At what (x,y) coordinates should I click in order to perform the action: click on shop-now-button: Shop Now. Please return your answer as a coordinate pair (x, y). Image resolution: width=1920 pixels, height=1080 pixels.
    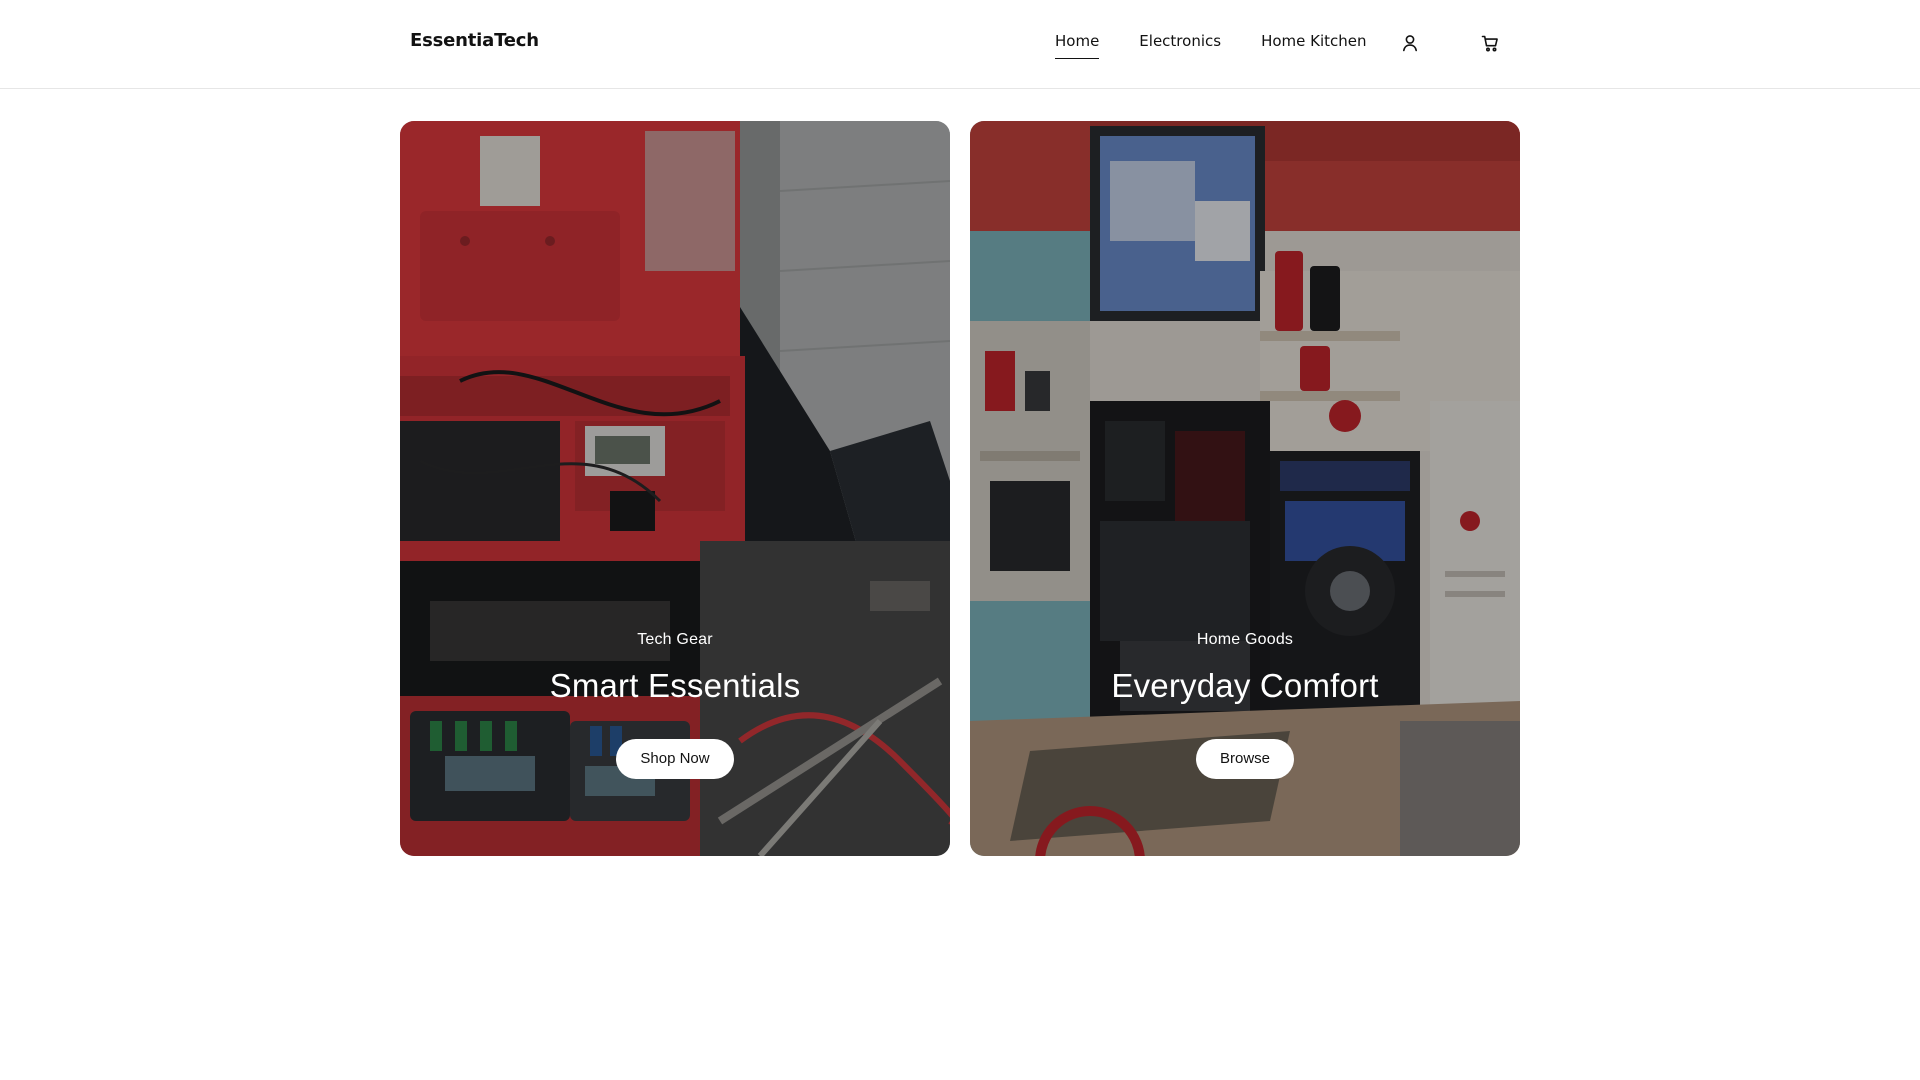
    Looking at the image, I should click on (675, 759).